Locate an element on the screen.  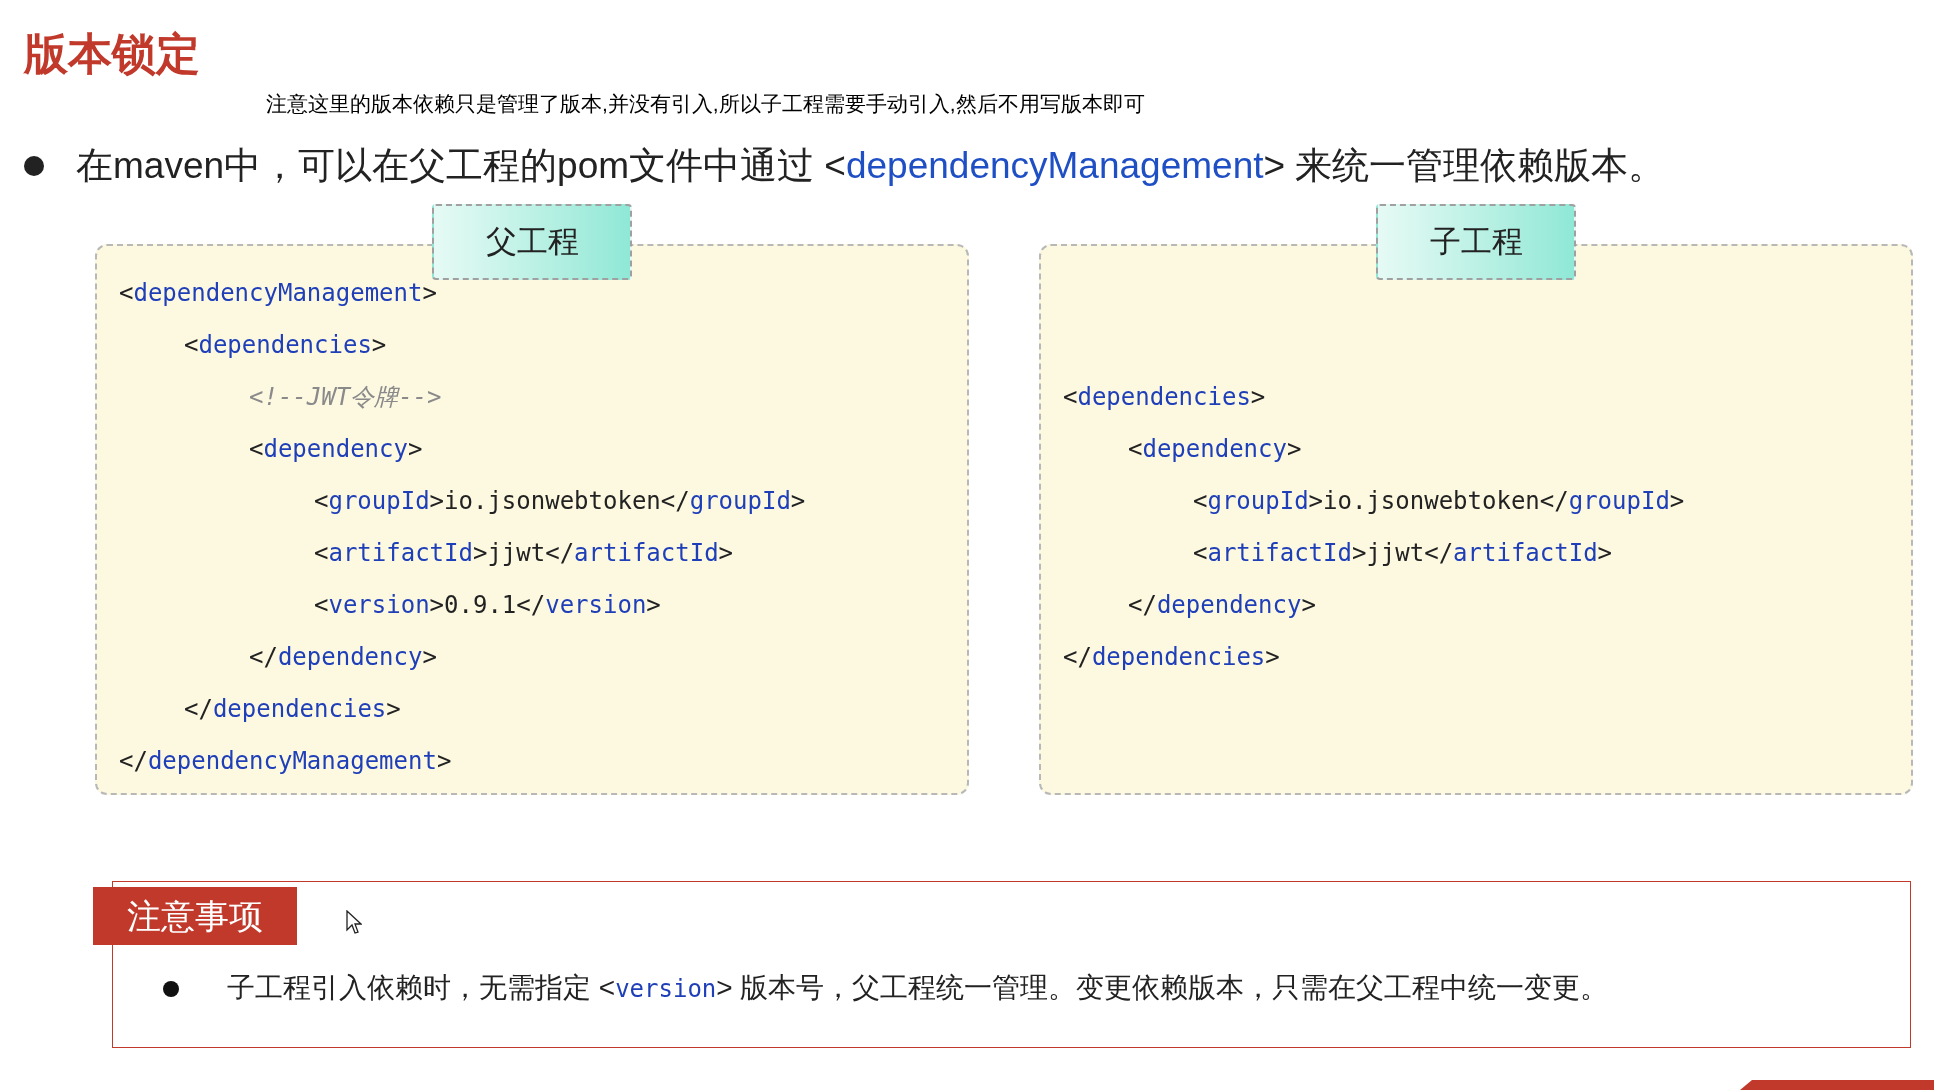
cursor-pointer-icon is located at coordinates (354, 923).